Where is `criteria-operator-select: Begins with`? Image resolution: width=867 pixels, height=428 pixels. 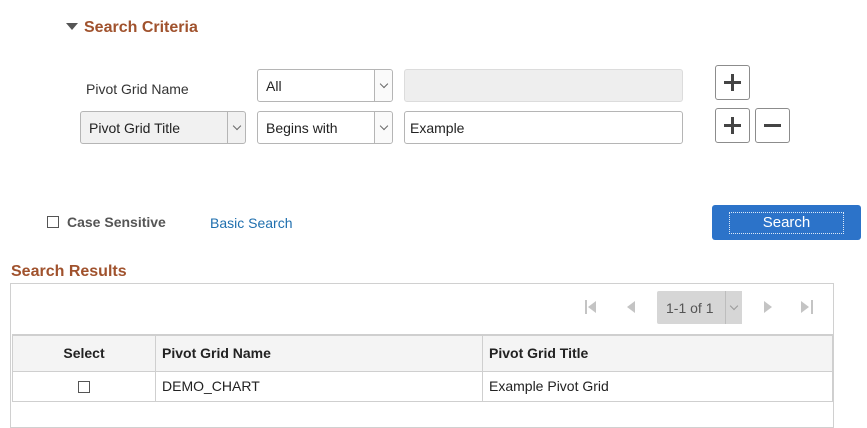 criteria-operator-select: Begins with is located at coordinates (325, 127).